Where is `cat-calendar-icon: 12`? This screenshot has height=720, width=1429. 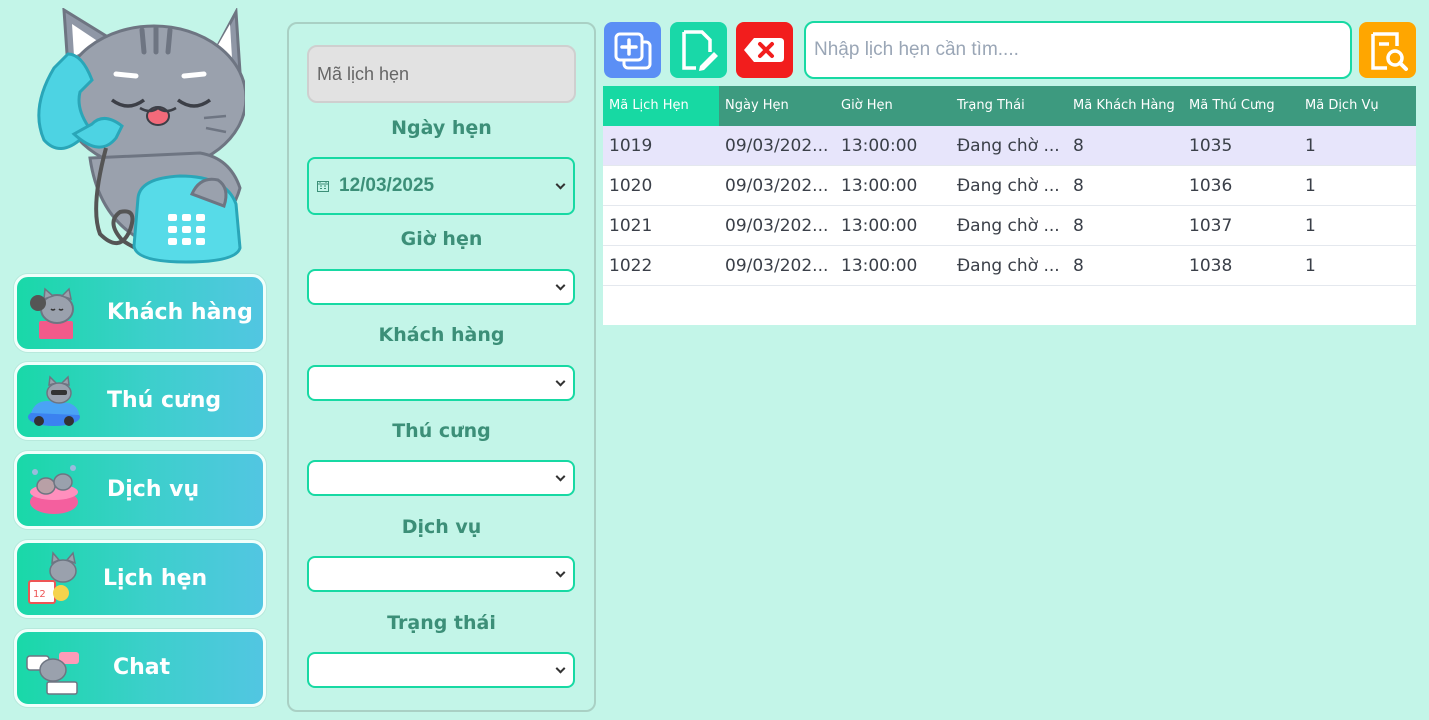 cat-calendar-icon: 12 is located at coordinates (52, 577).